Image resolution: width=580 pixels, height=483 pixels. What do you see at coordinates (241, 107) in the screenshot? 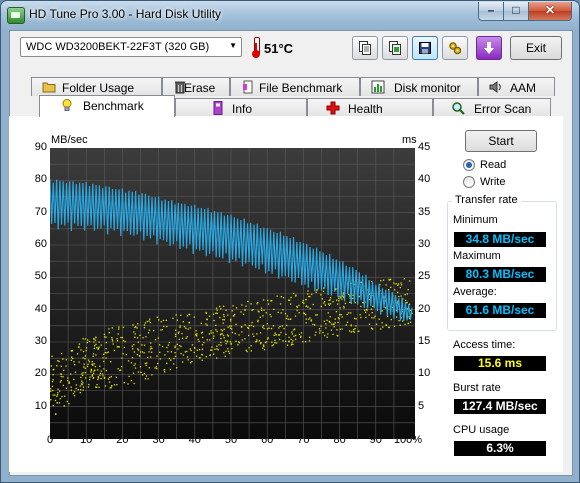
I see `tab-info: Info` at bounding box center [241, 107].